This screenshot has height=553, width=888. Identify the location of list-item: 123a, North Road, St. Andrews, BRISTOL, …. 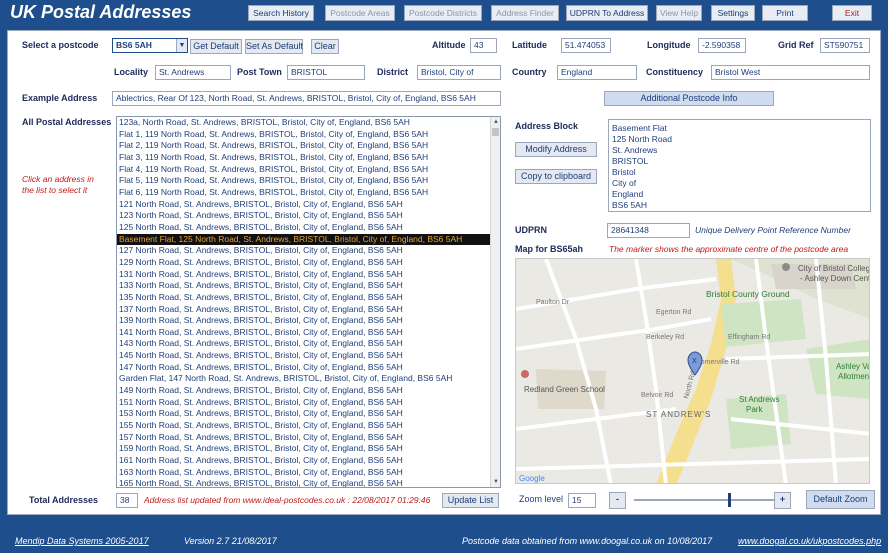
(308, 123).